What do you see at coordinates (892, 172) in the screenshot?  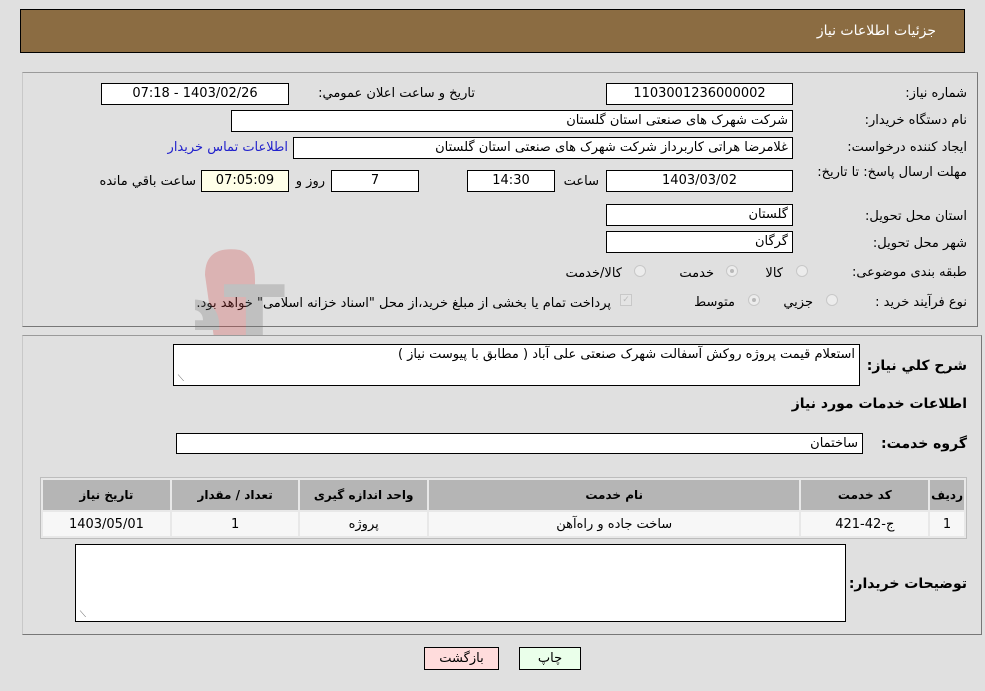 I see `deadline-label: مهلت ارسال پاسخ: تا تاریخ:` at bounding box center [892, 172].